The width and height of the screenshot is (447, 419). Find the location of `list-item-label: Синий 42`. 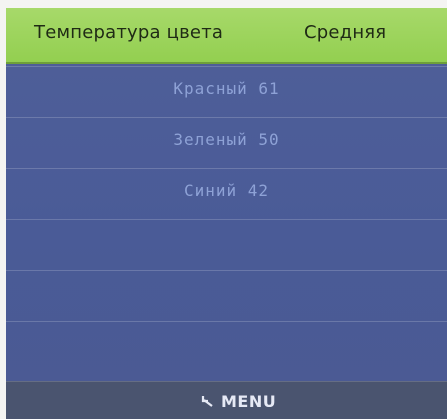

list-item-label: Синий 42 is located at coordinates (226, 190).